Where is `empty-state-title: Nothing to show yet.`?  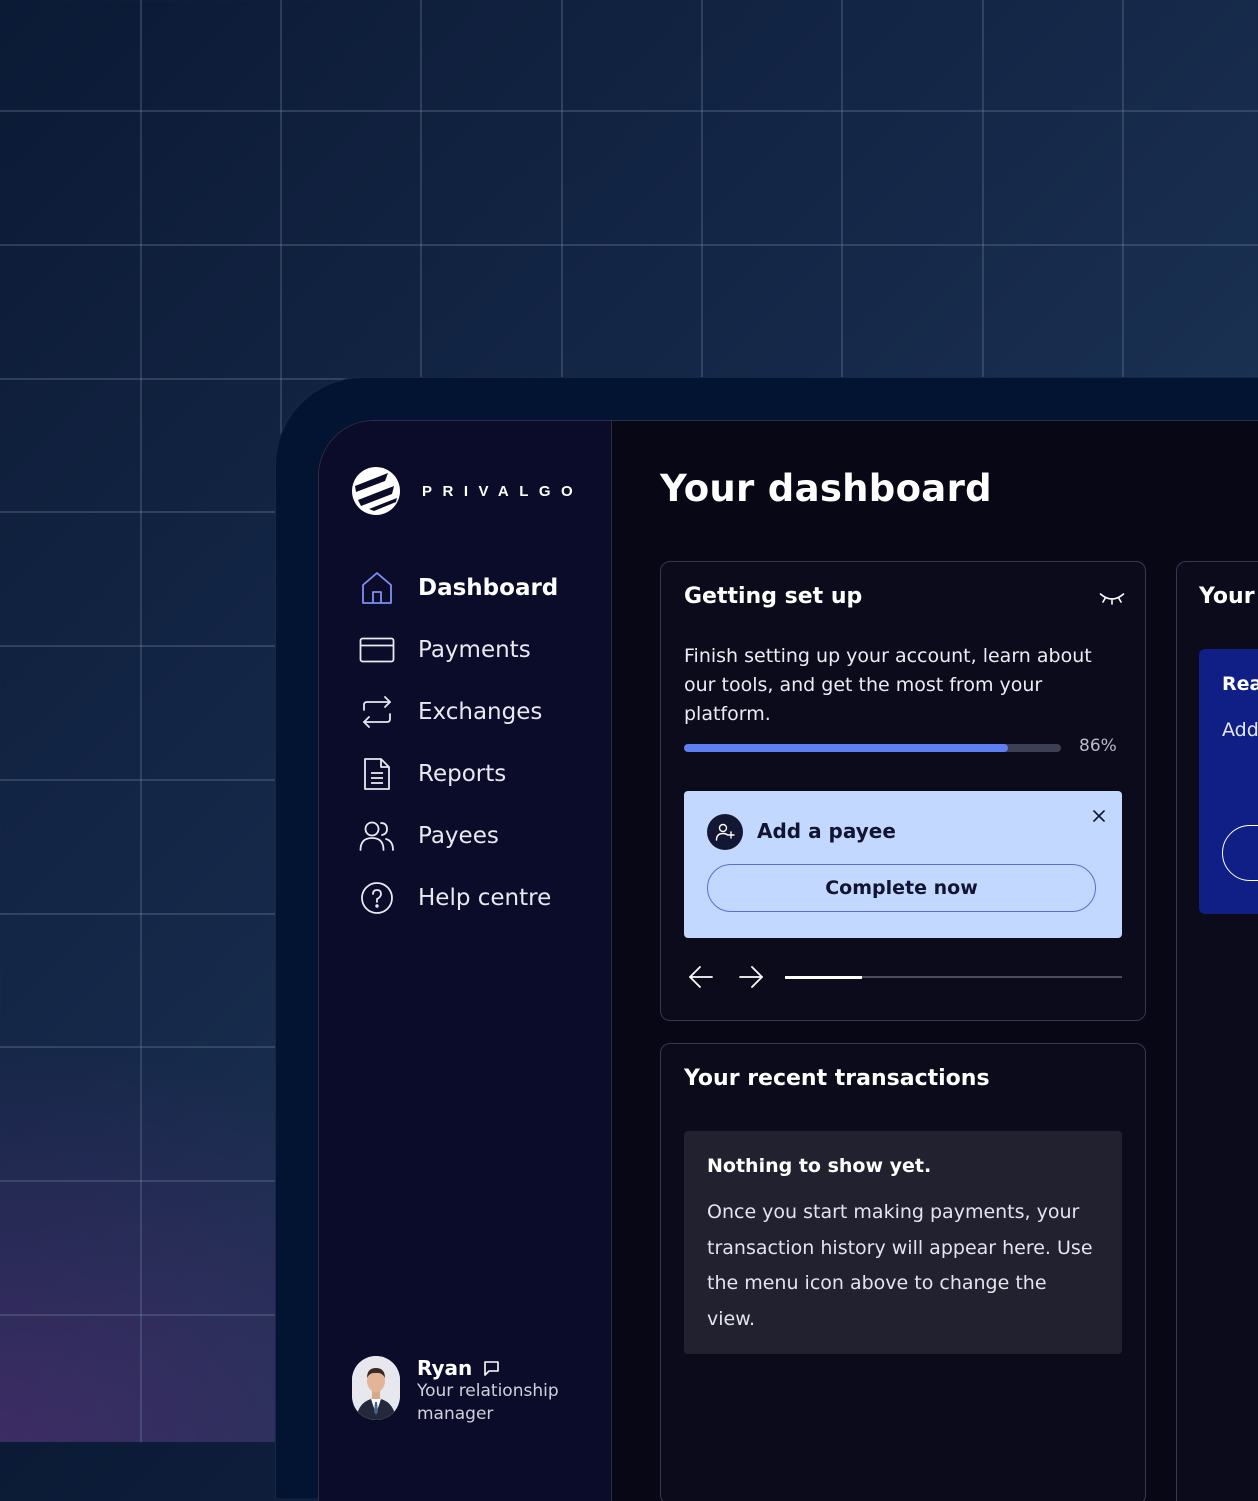 empty-state-title: Nothing to show yet. is located at coordinates (819, 1166).